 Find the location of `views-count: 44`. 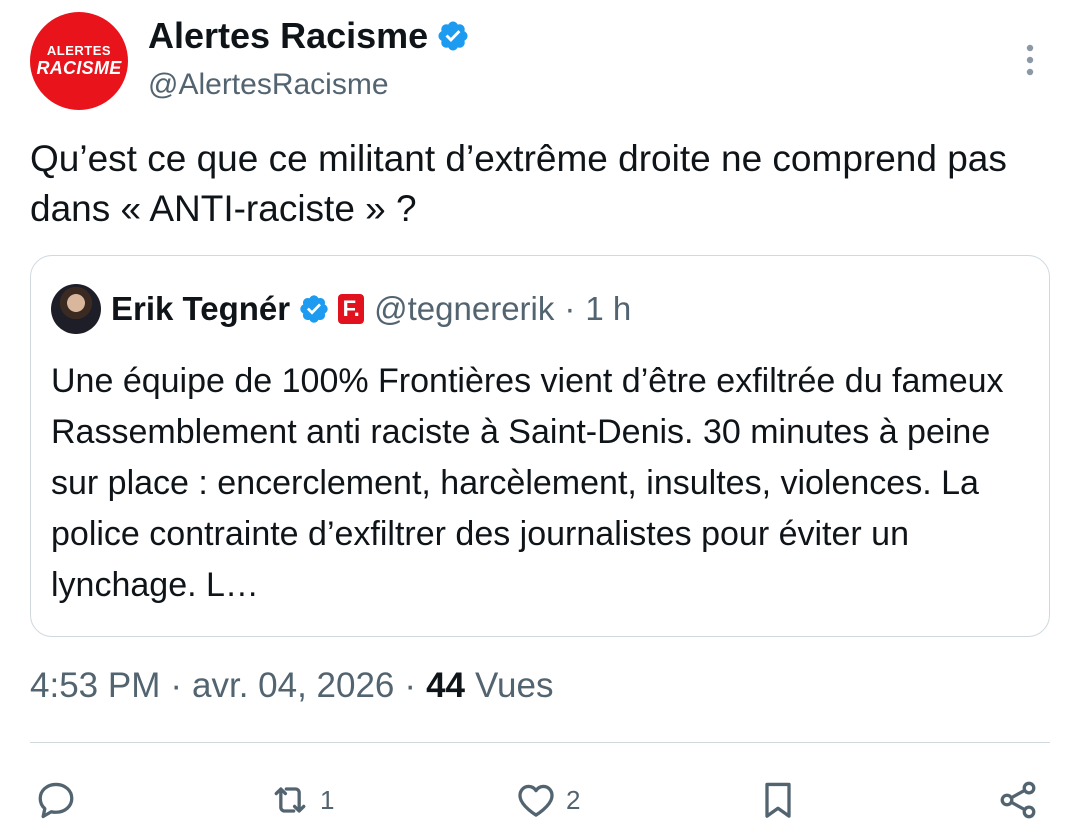

views-count: 44 is located at coordinates (445, 685).